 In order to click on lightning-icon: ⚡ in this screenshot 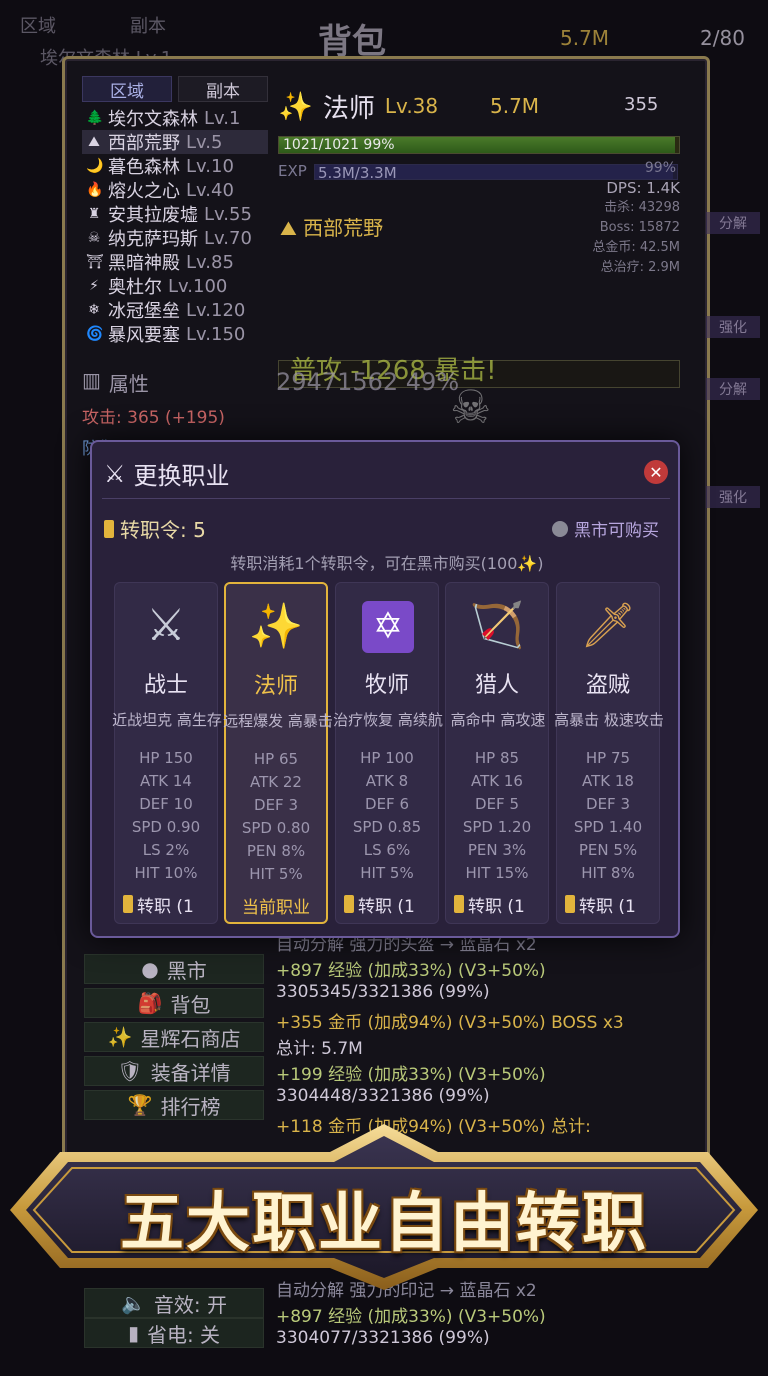, I will do `click(94, 286)`.